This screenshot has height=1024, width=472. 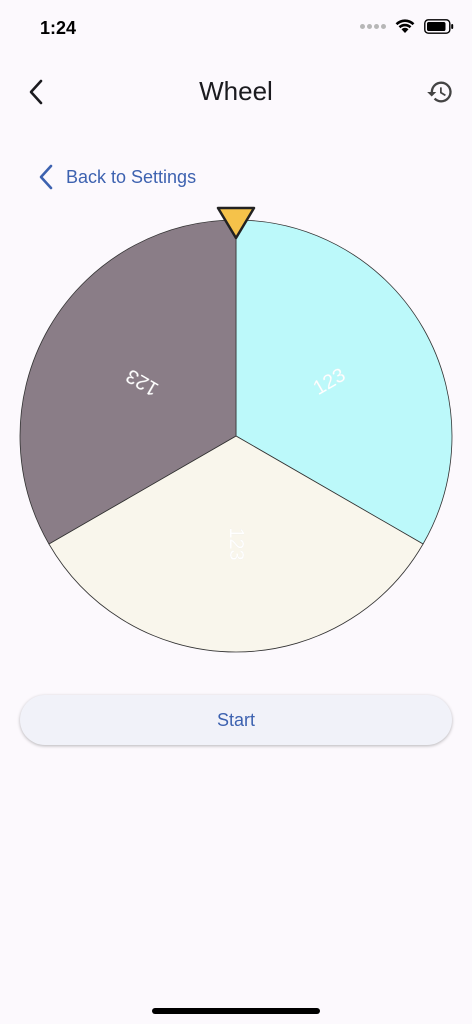 What do you see at coordinates (439, 26) in the screenshot?
I see `battery-icon` at bounding box center [439, 26].